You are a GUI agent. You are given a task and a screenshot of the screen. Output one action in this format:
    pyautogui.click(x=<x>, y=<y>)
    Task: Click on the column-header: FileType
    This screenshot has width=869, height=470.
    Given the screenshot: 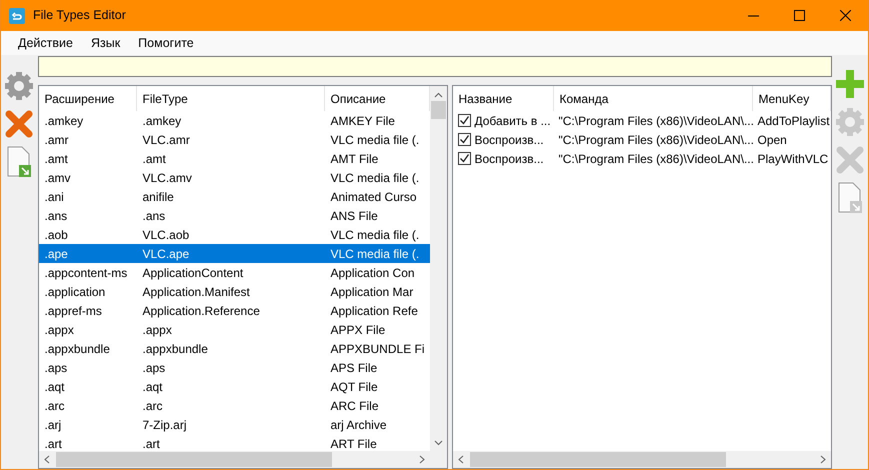 What is the action you would take?
    pyautogui.click(x=230, y=98)
    